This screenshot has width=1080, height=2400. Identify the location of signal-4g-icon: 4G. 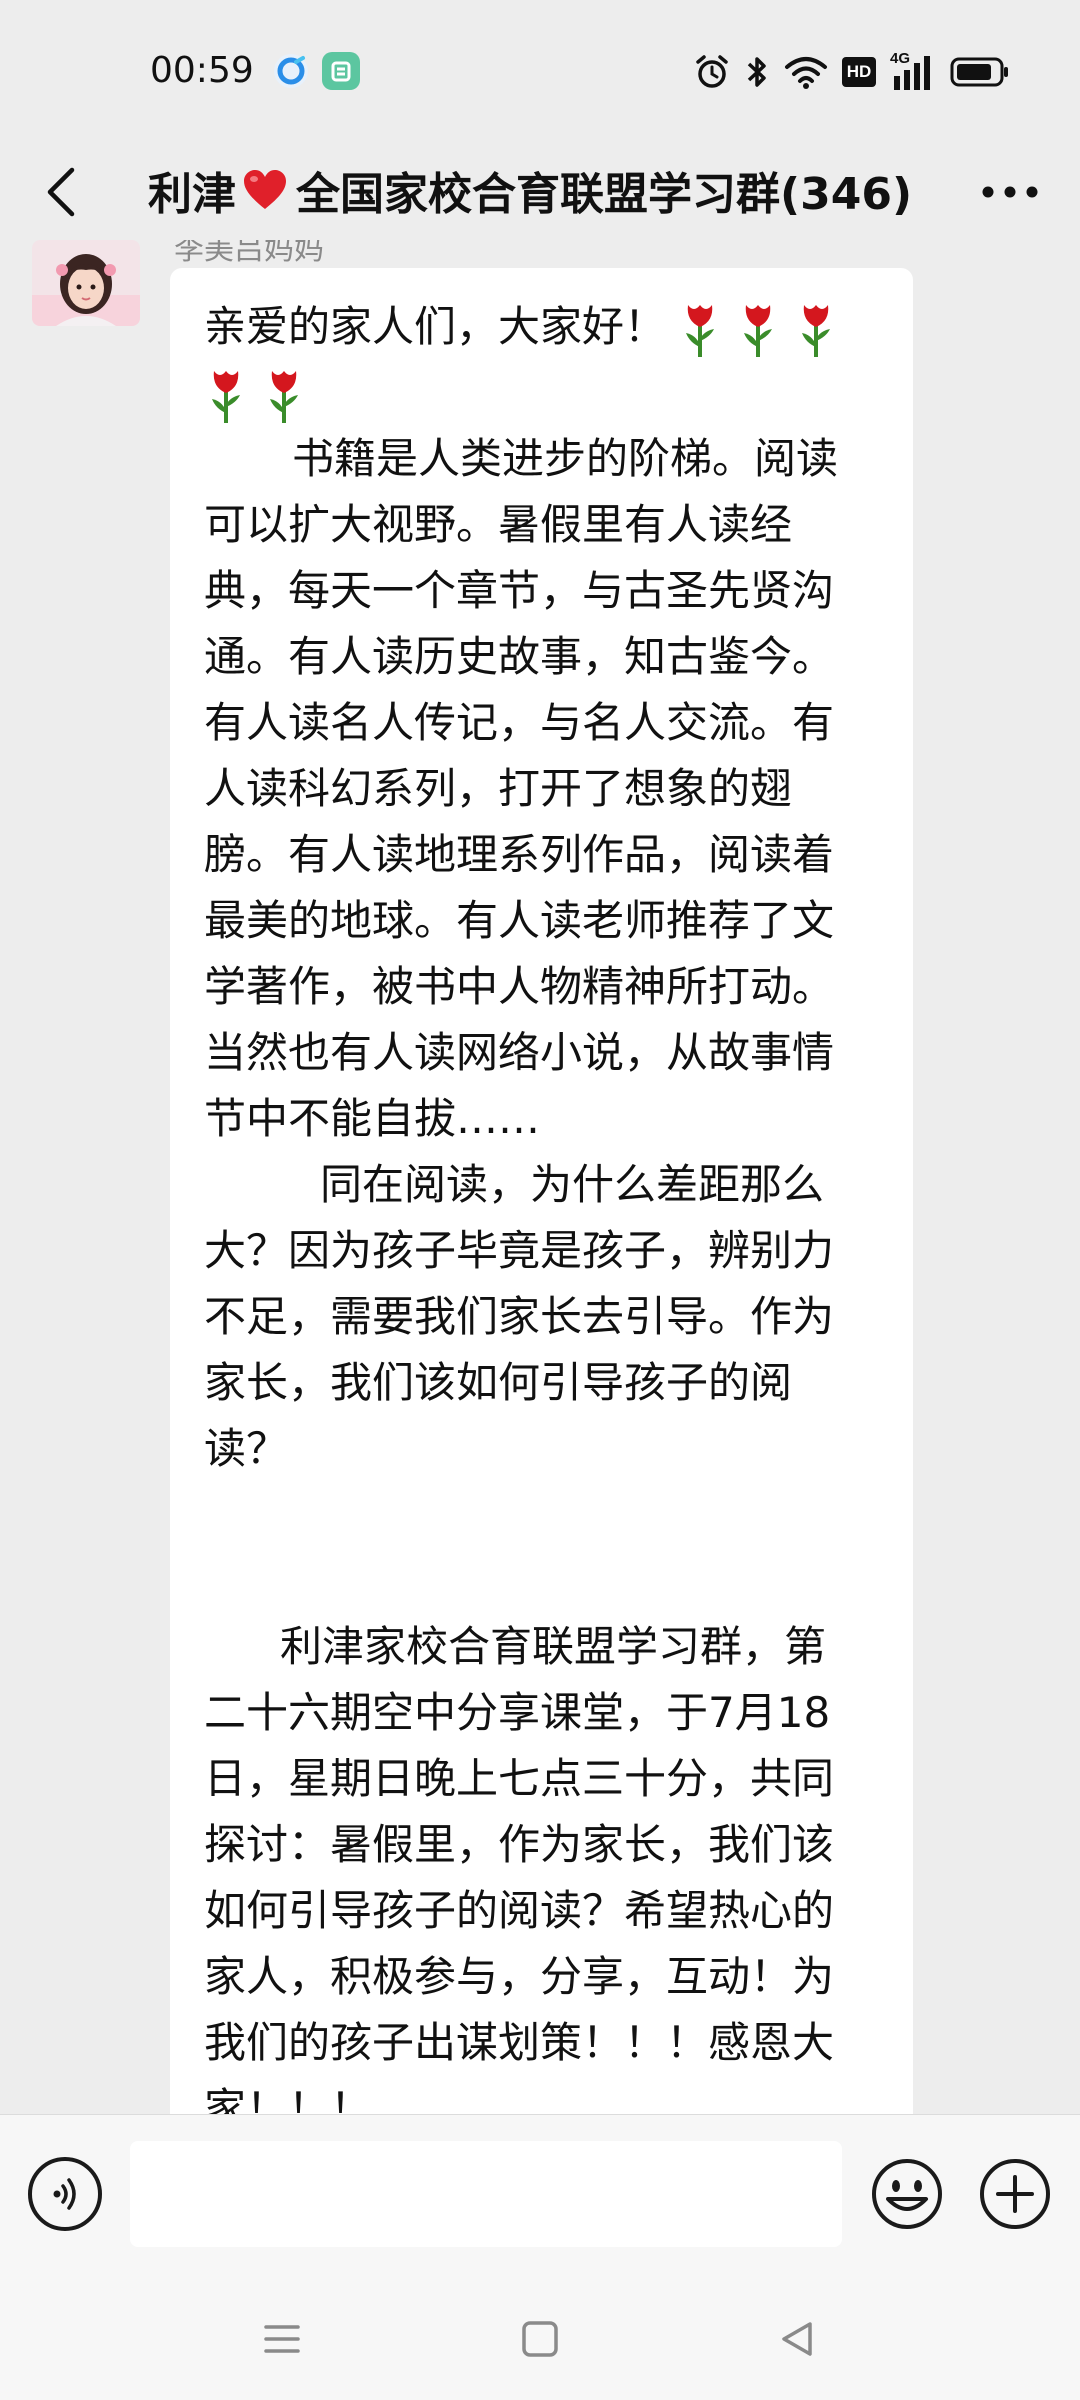
(913, 71).